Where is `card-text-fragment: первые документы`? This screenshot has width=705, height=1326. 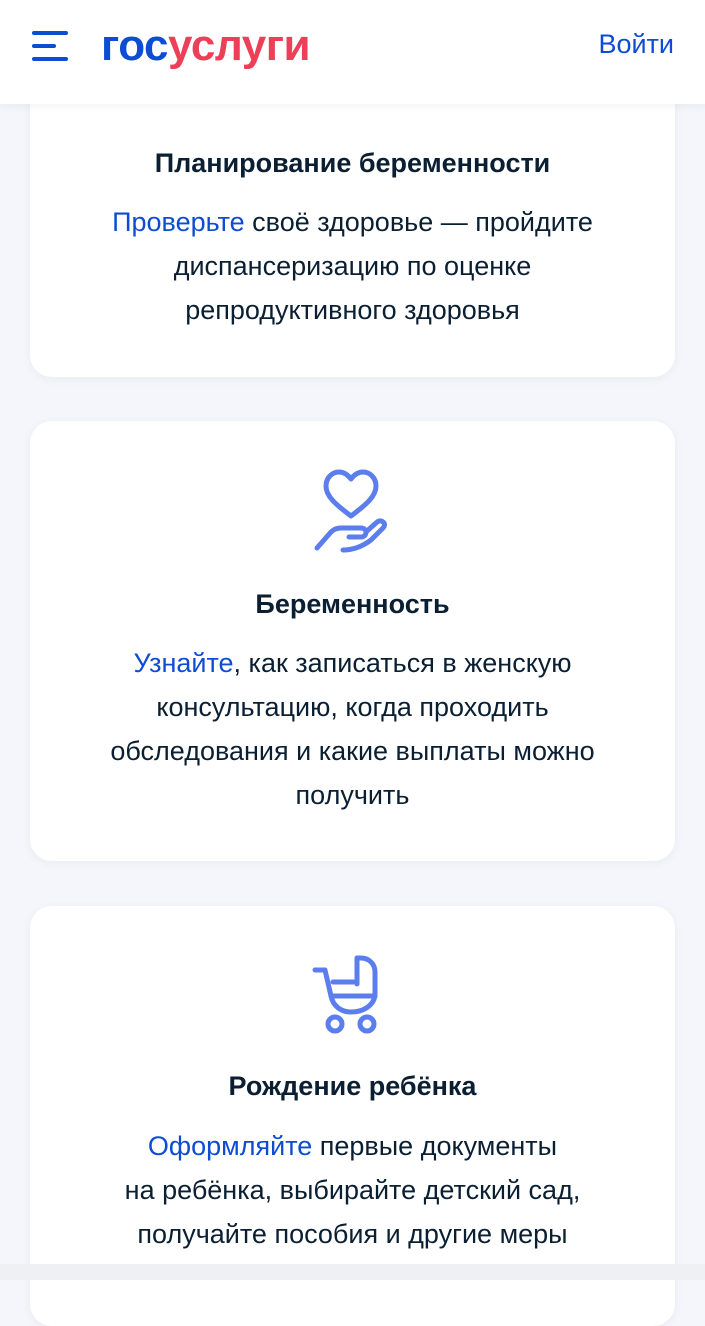
card-text-fragment: первые документы is located at coordinates (435, 1146).